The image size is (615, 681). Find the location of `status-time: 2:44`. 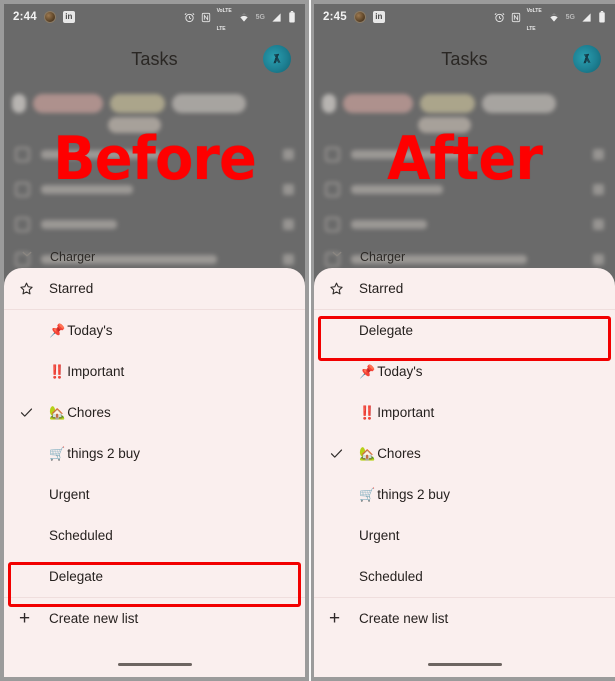

status-time: 2:44 is located at coordinates (25, 17).